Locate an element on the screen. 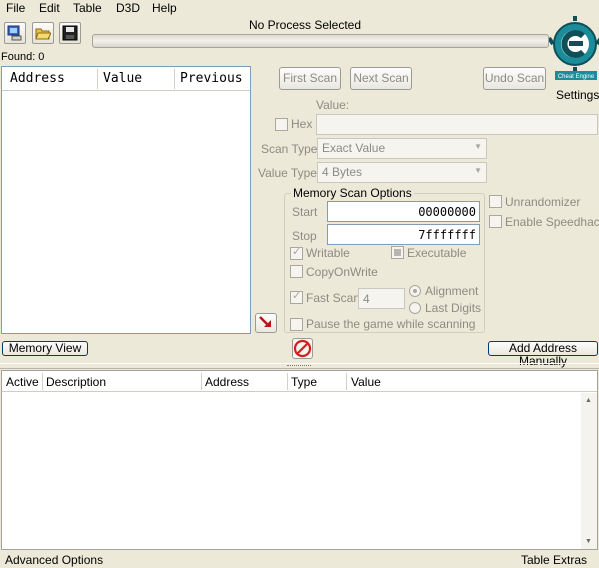 The width and height of the screenshot is (599, 568). floppy-disk-icon is located at coordinates (70, 33).